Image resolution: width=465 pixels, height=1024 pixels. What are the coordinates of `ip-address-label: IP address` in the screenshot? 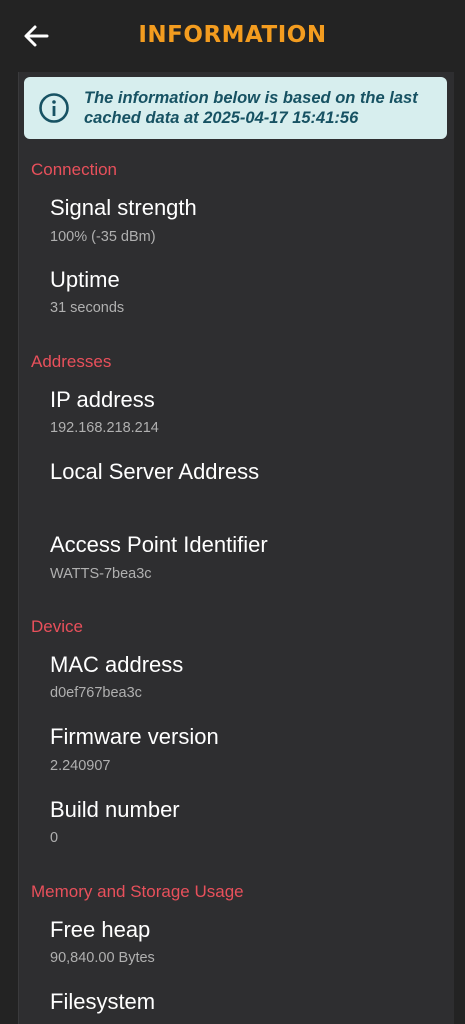 It's located at (102, 399).